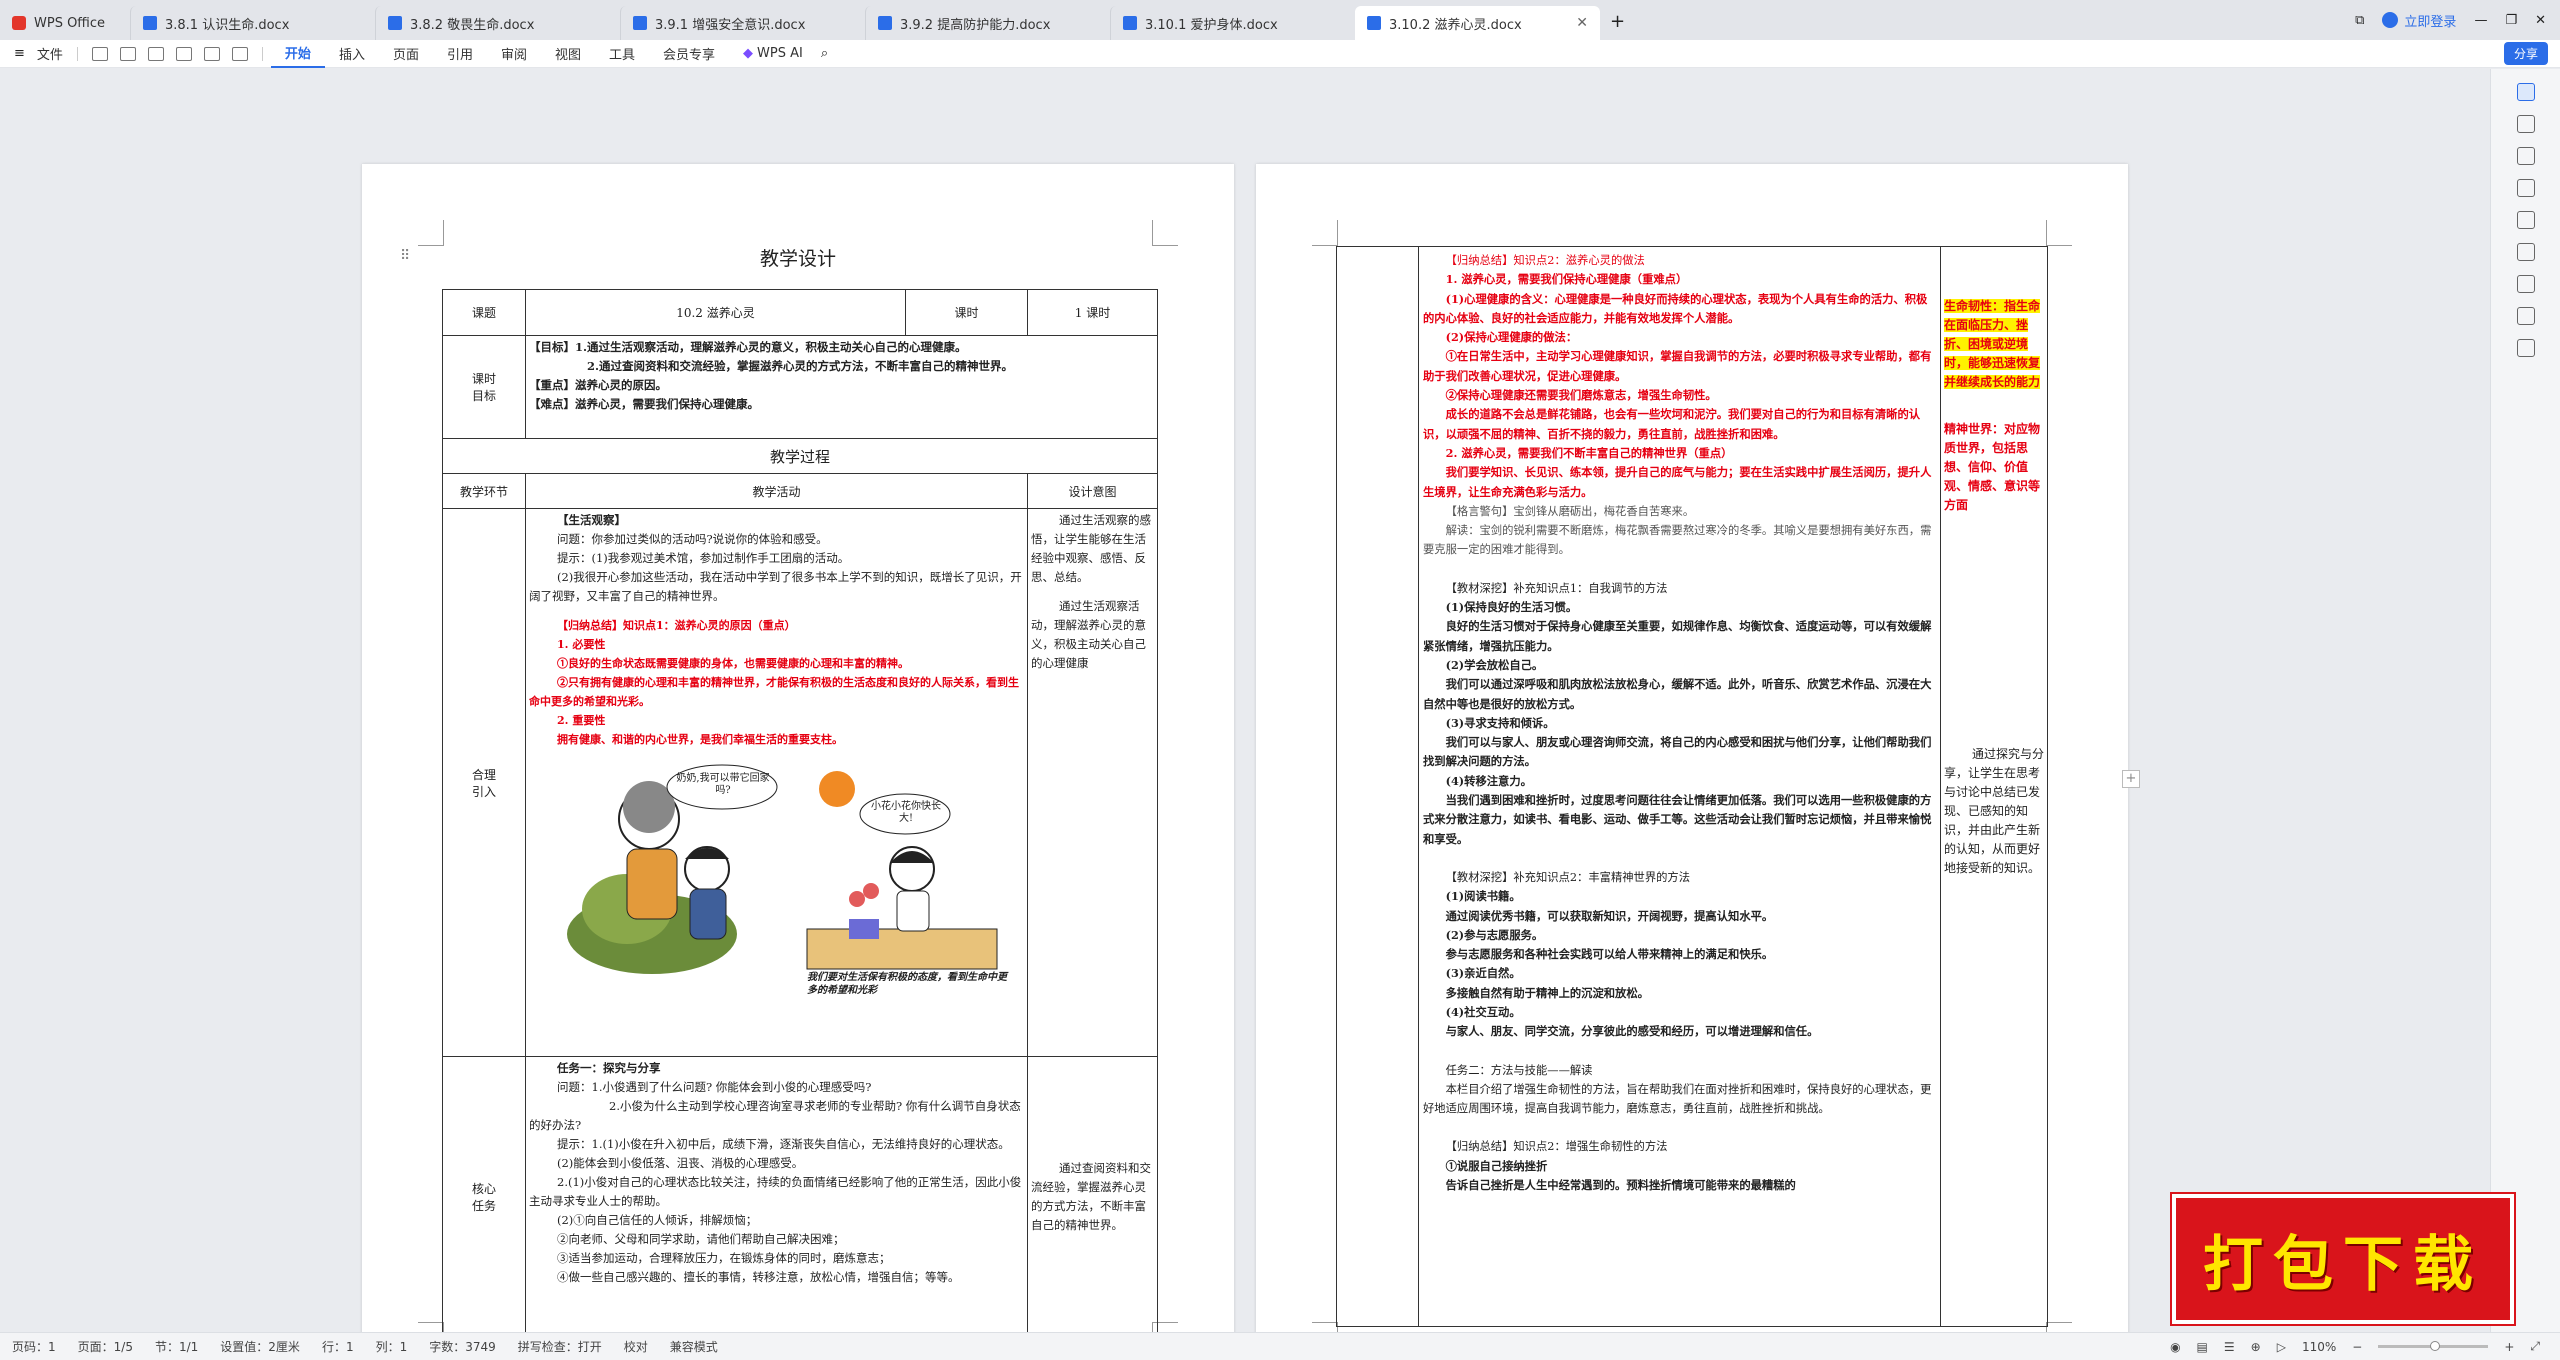 This screenshot has width=2560, height=1360. Describe the element at coordinates (337, 1347) in the screenshot. I see `status-row: 行：1` at that location.